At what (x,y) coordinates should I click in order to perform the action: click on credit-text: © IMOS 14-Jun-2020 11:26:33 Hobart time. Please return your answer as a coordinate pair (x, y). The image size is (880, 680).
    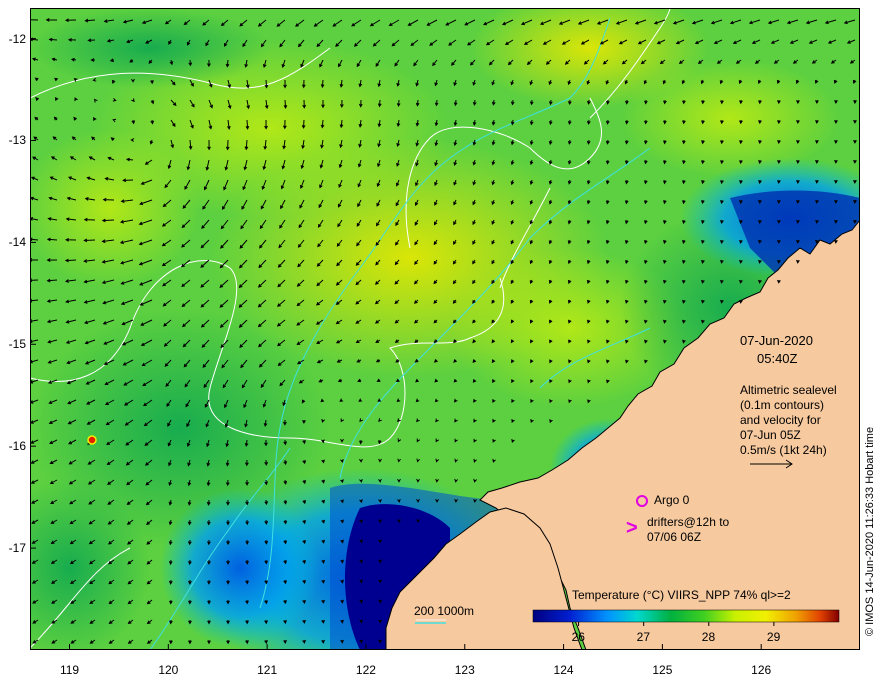
    Looking at the image, I should click on (870, 531).